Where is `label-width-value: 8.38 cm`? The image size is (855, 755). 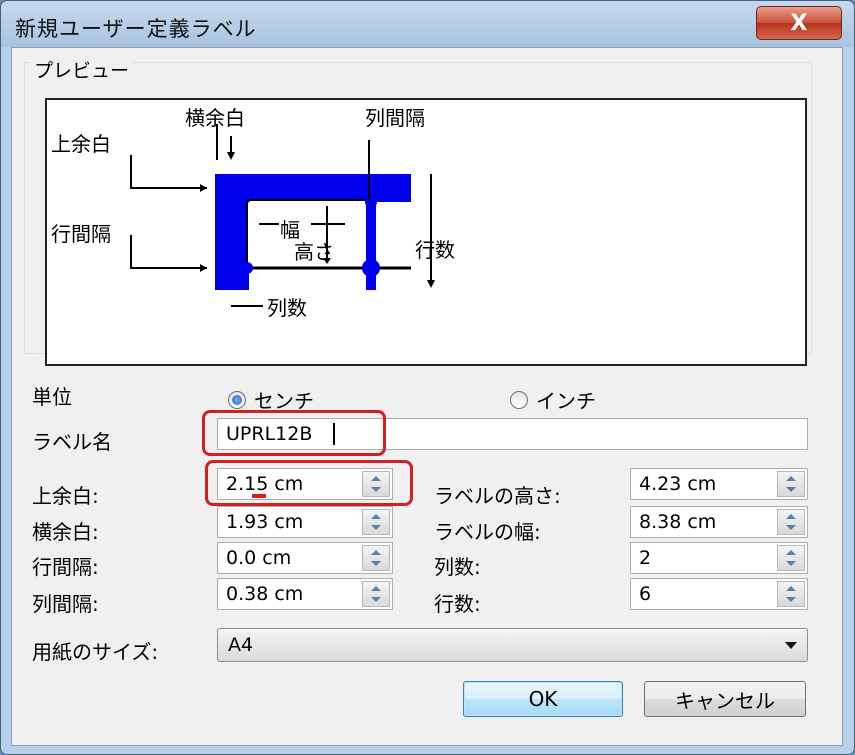
label-width-value: 8.38 cm is located at coordinates (678, 522).